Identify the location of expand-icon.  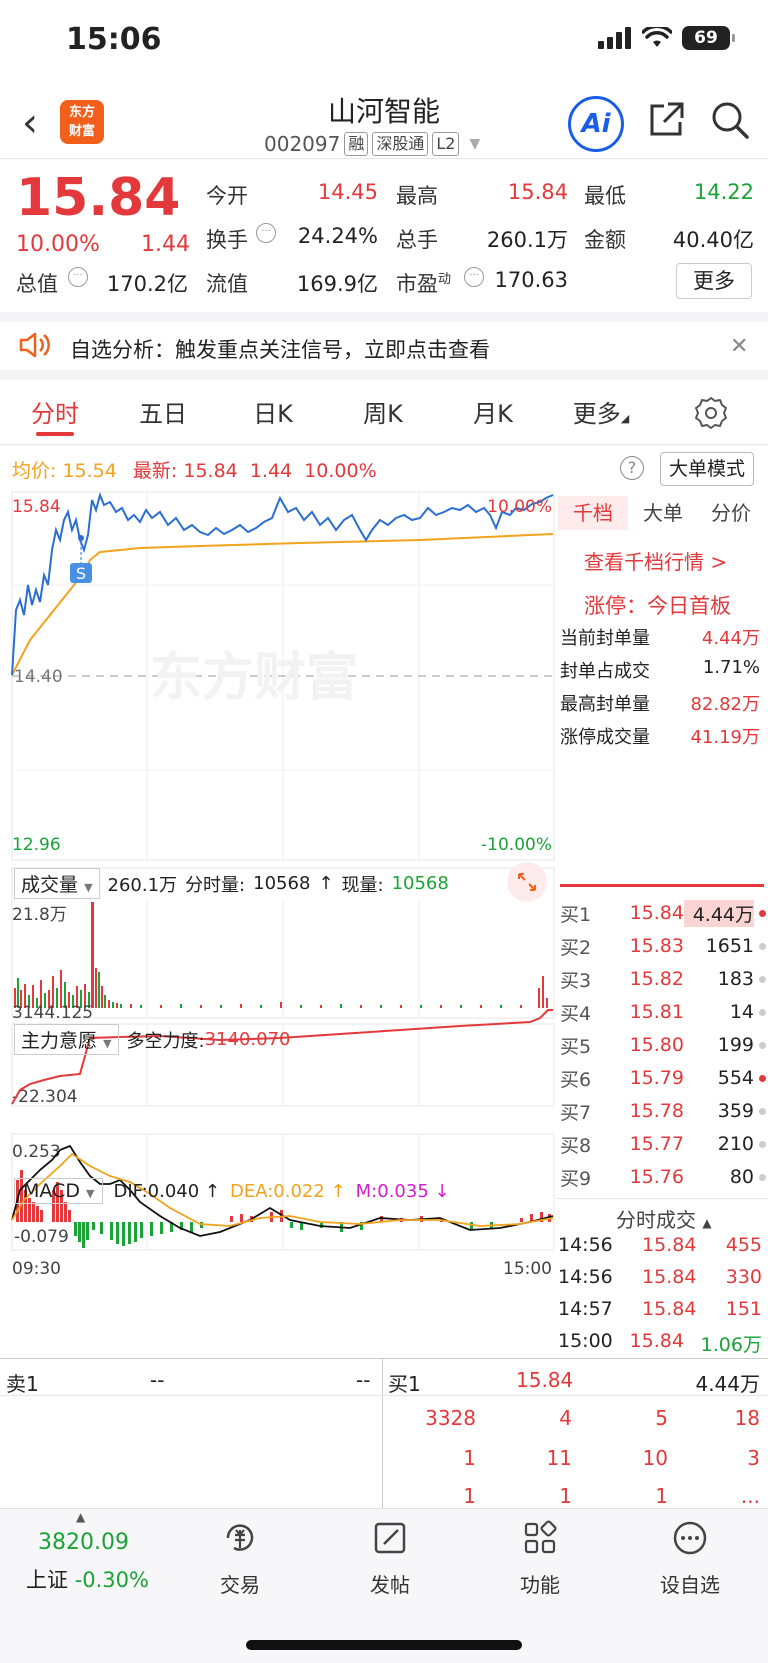
(527, 882).